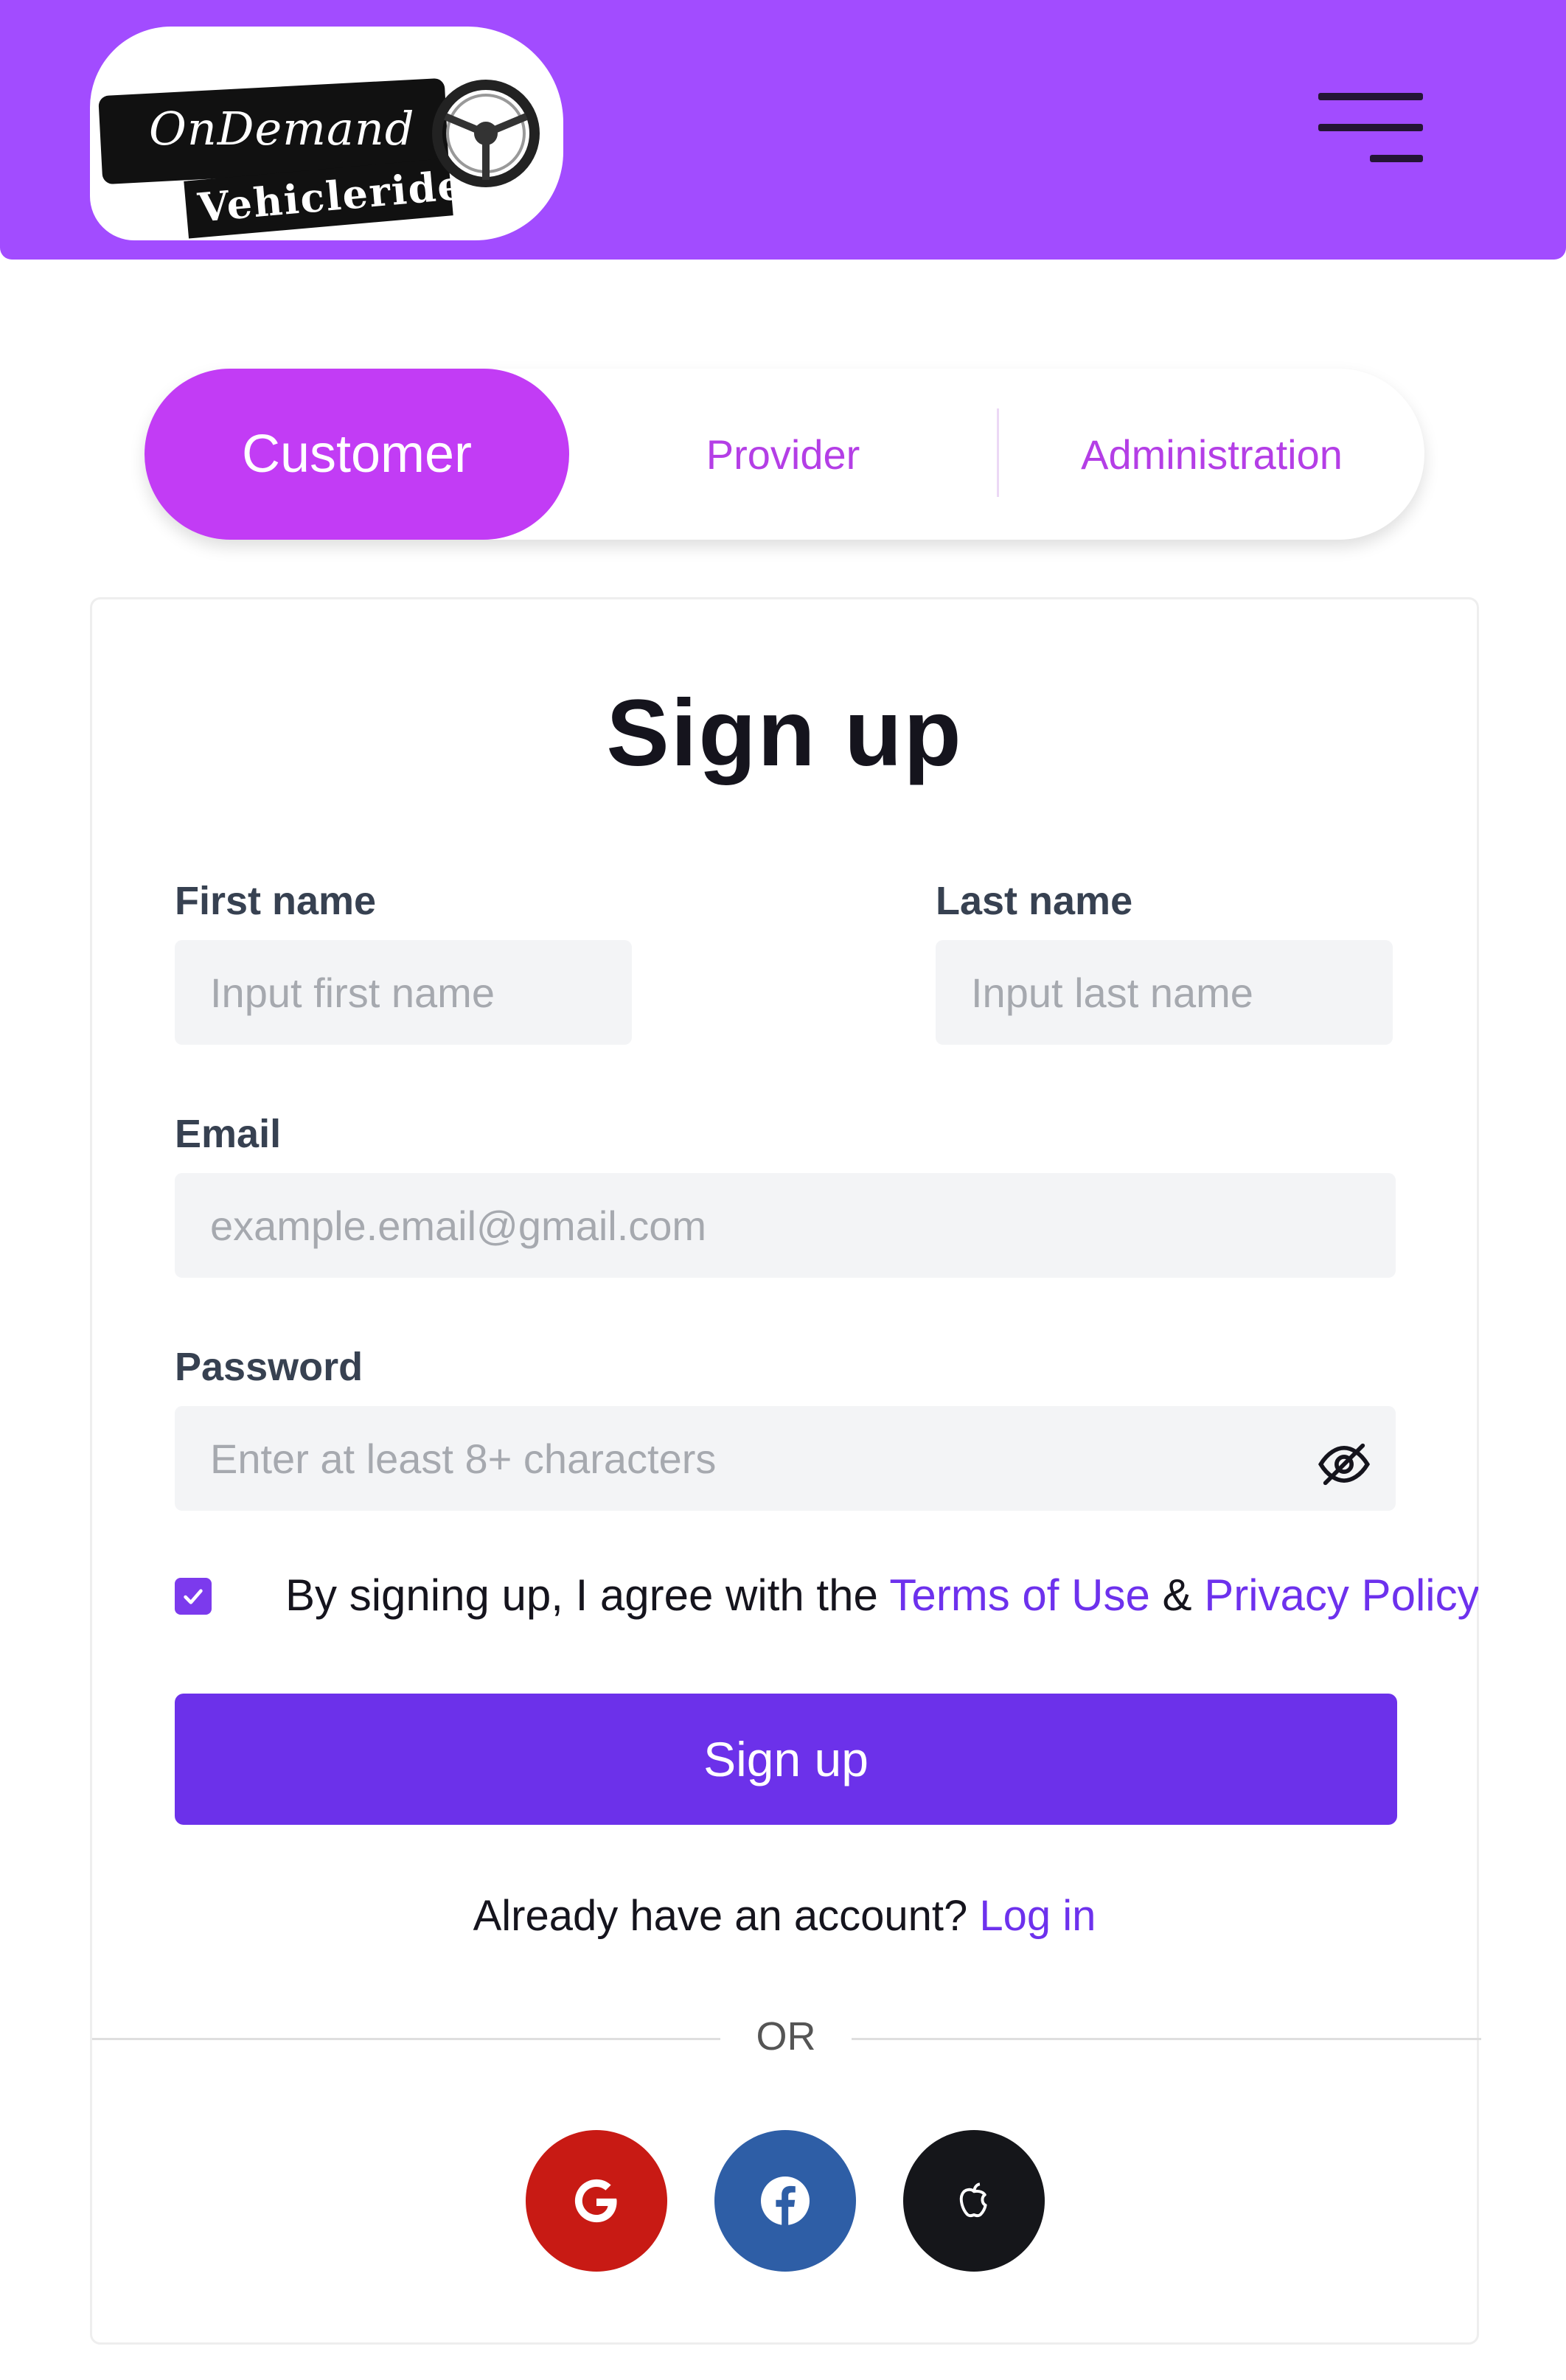 The width and height of the screenshot is (1566, 2380). Describe the element at coordinates (1034, 901) in the screenshot. I see `last-name-label: Last name` at that location.